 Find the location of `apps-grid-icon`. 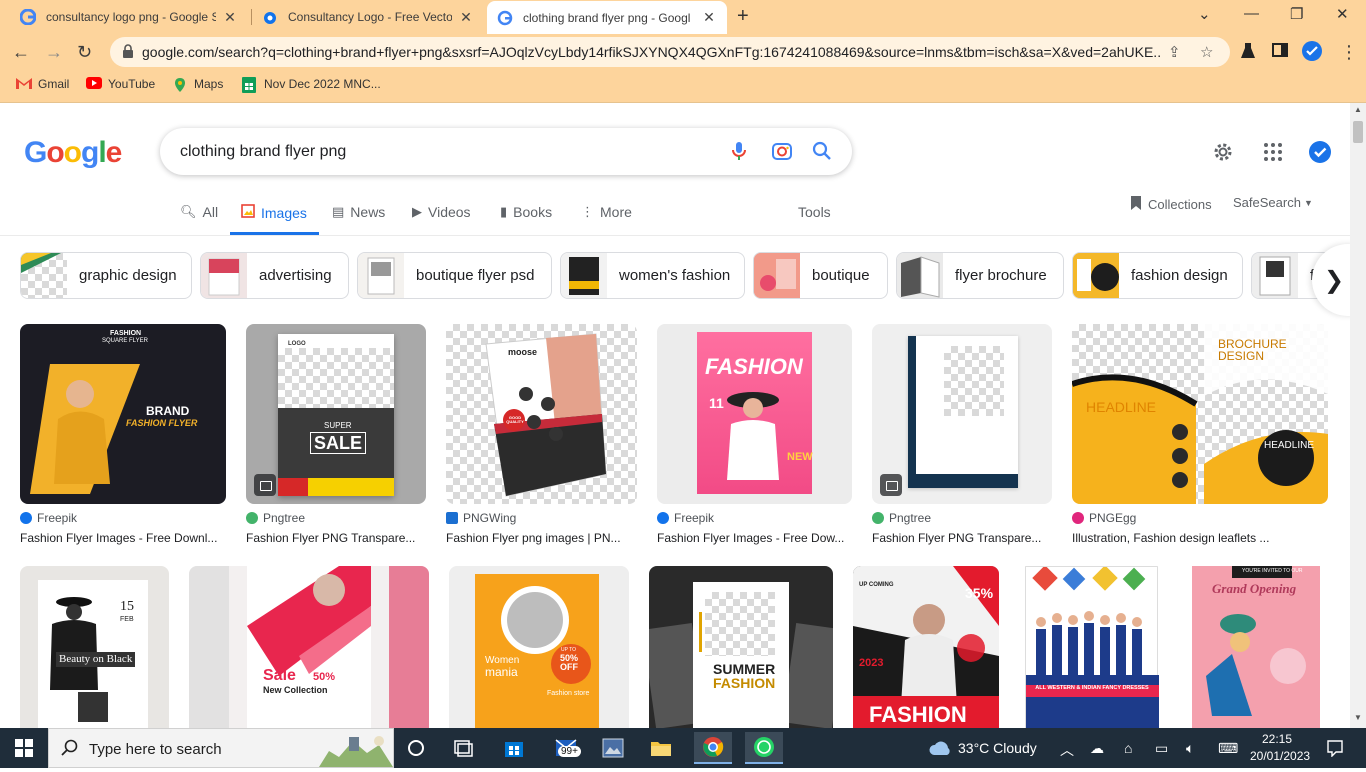

apps-grid-icon is located at coordinates (1273, 152).